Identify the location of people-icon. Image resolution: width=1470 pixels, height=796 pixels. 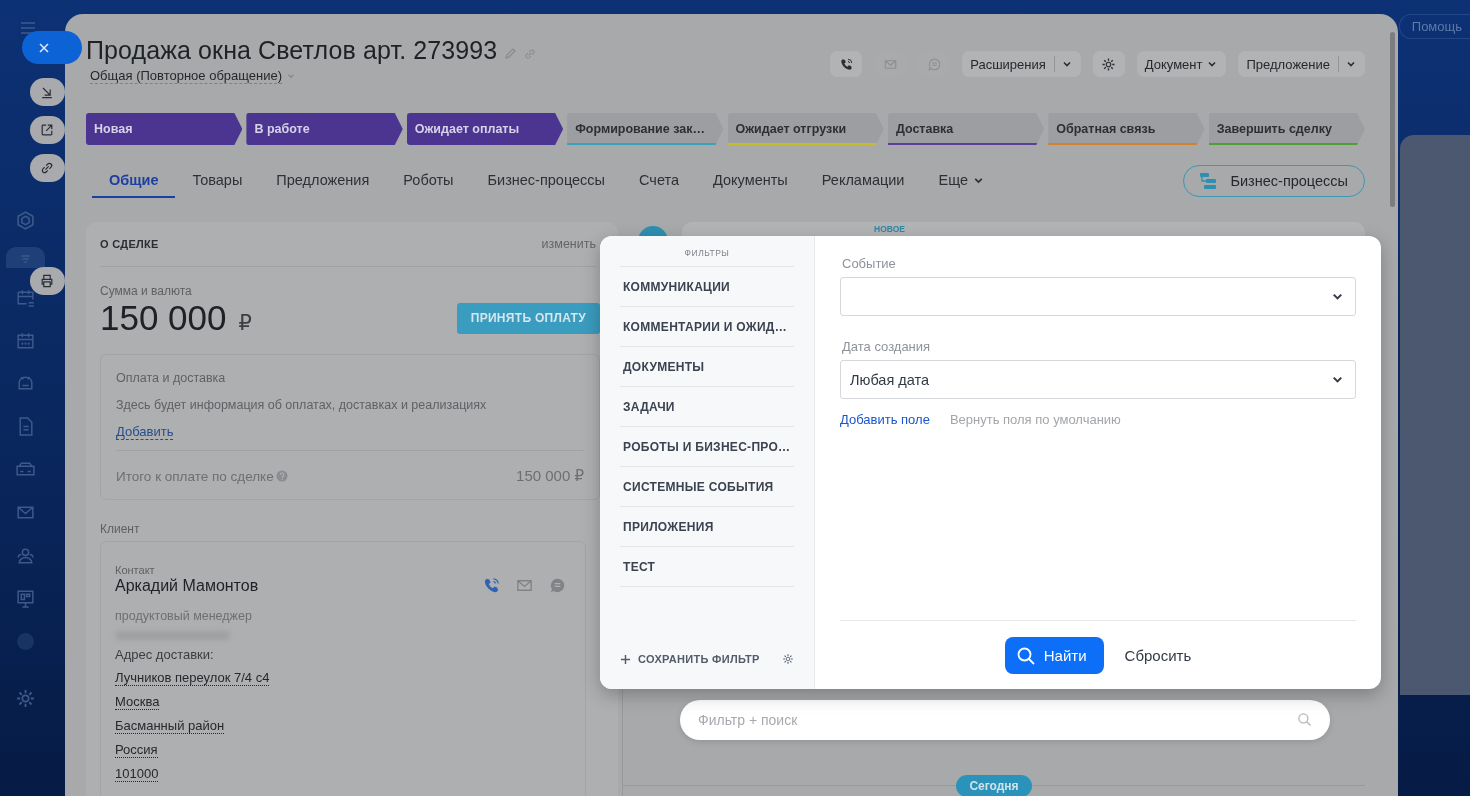
(25, 555).